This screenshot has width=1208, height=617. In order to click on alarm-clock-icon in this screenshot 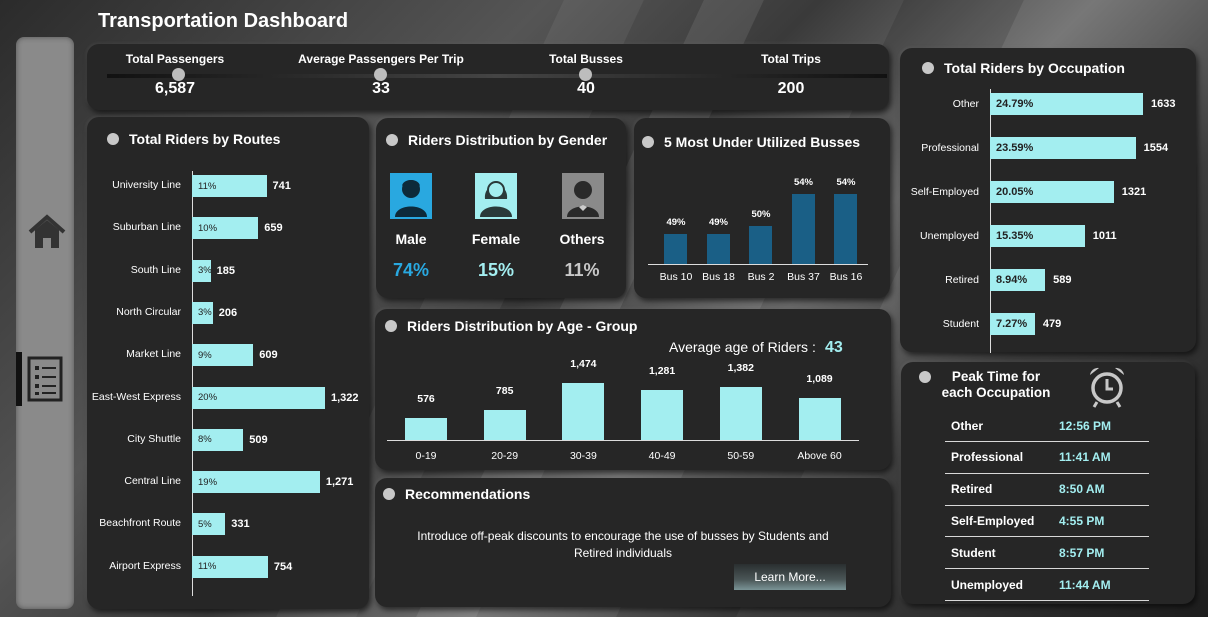, I will do `click(1107, 387)`.